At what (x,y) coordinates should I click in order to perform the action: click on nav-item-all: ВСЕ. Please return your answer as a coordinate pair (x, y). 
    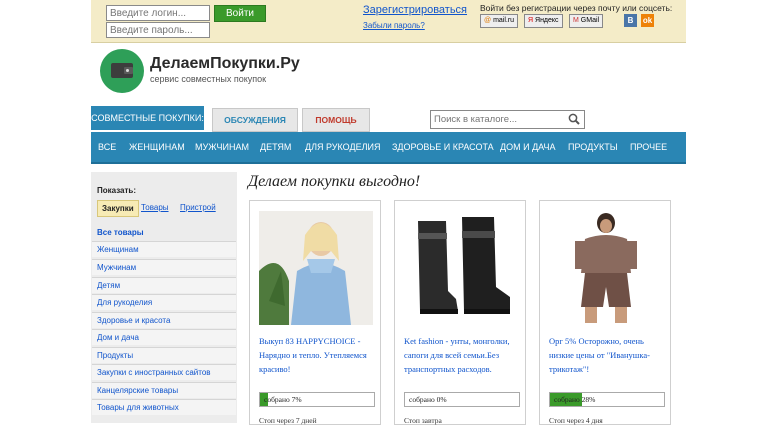
    Looking at the image, I should click on (107, 147).